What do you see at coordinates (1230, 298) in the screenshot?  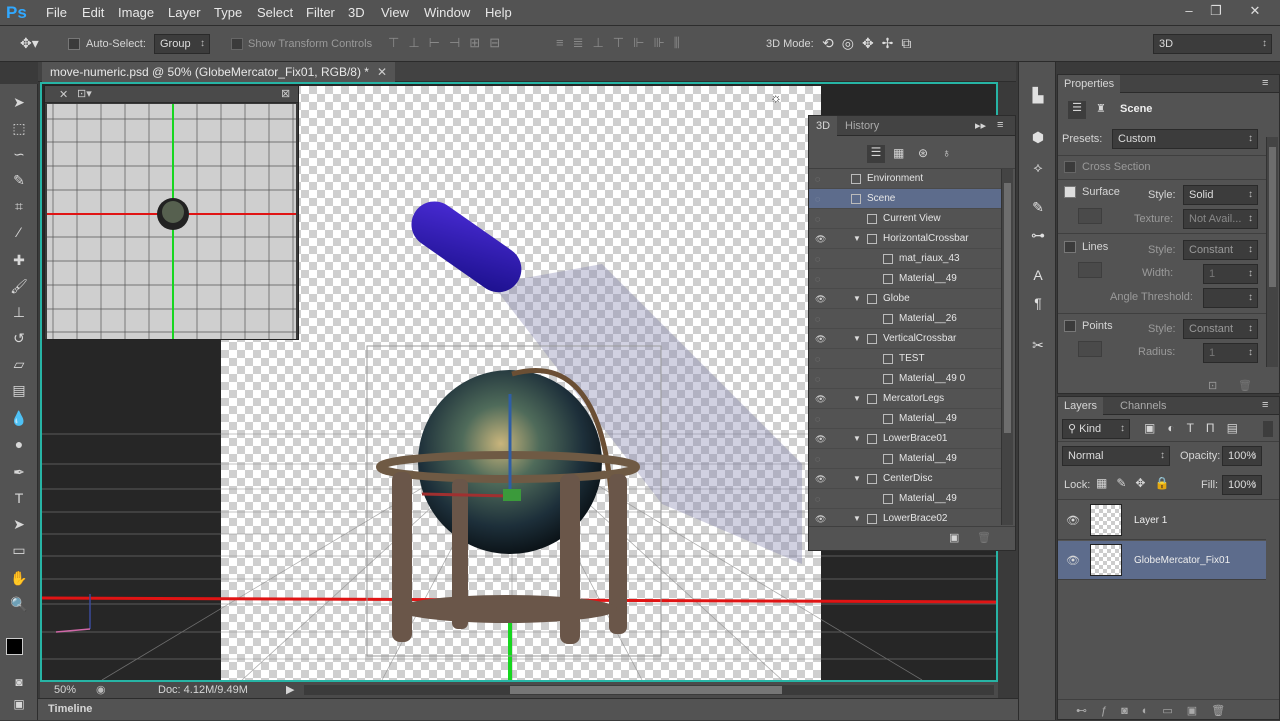 I see `angle-threshold-field` at bounding box center [1230, 298].